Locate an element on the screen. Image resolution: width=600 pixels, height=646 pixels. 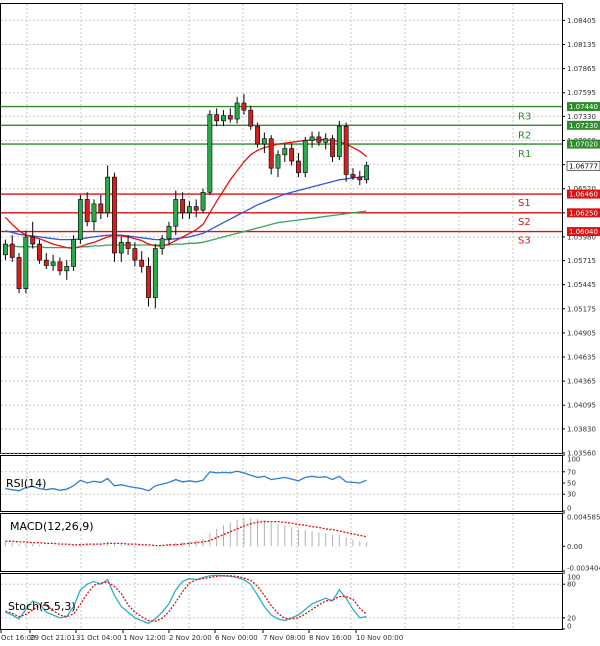
stoch-panel-frame is located at coordinates (281, 601).